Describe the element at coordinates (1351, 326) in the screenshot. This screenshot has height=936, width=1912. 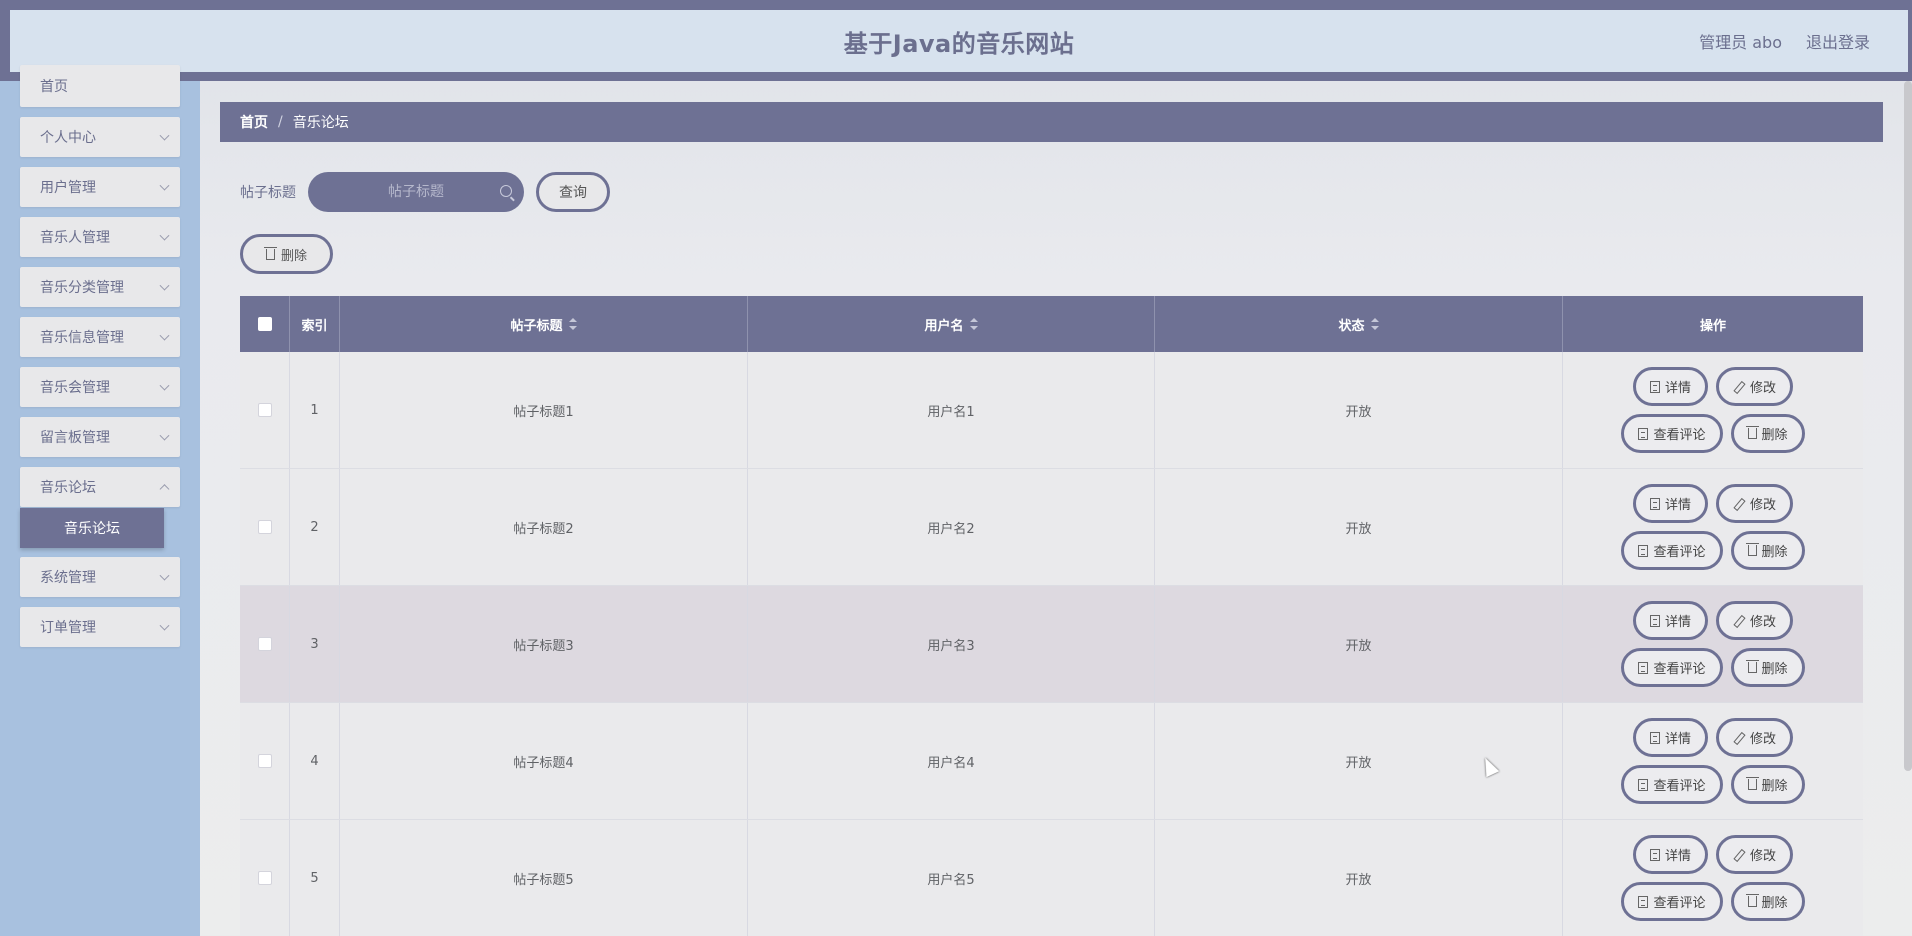
I see `column-header-status-label: 状态` at that location.